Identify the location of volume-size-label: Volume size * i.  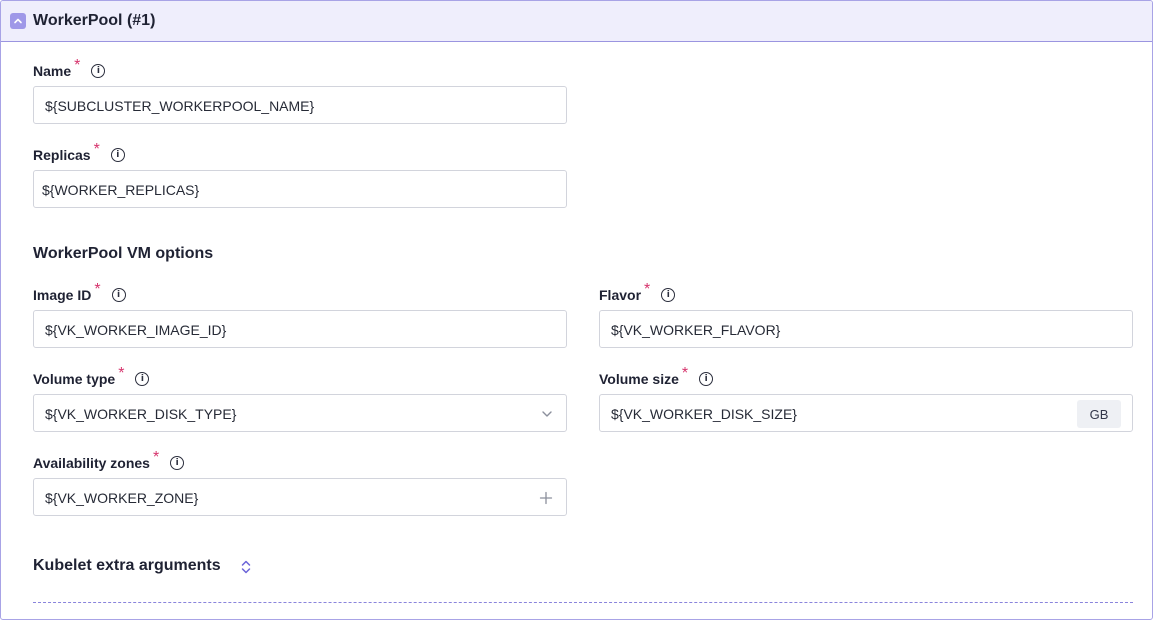
(656, 376).